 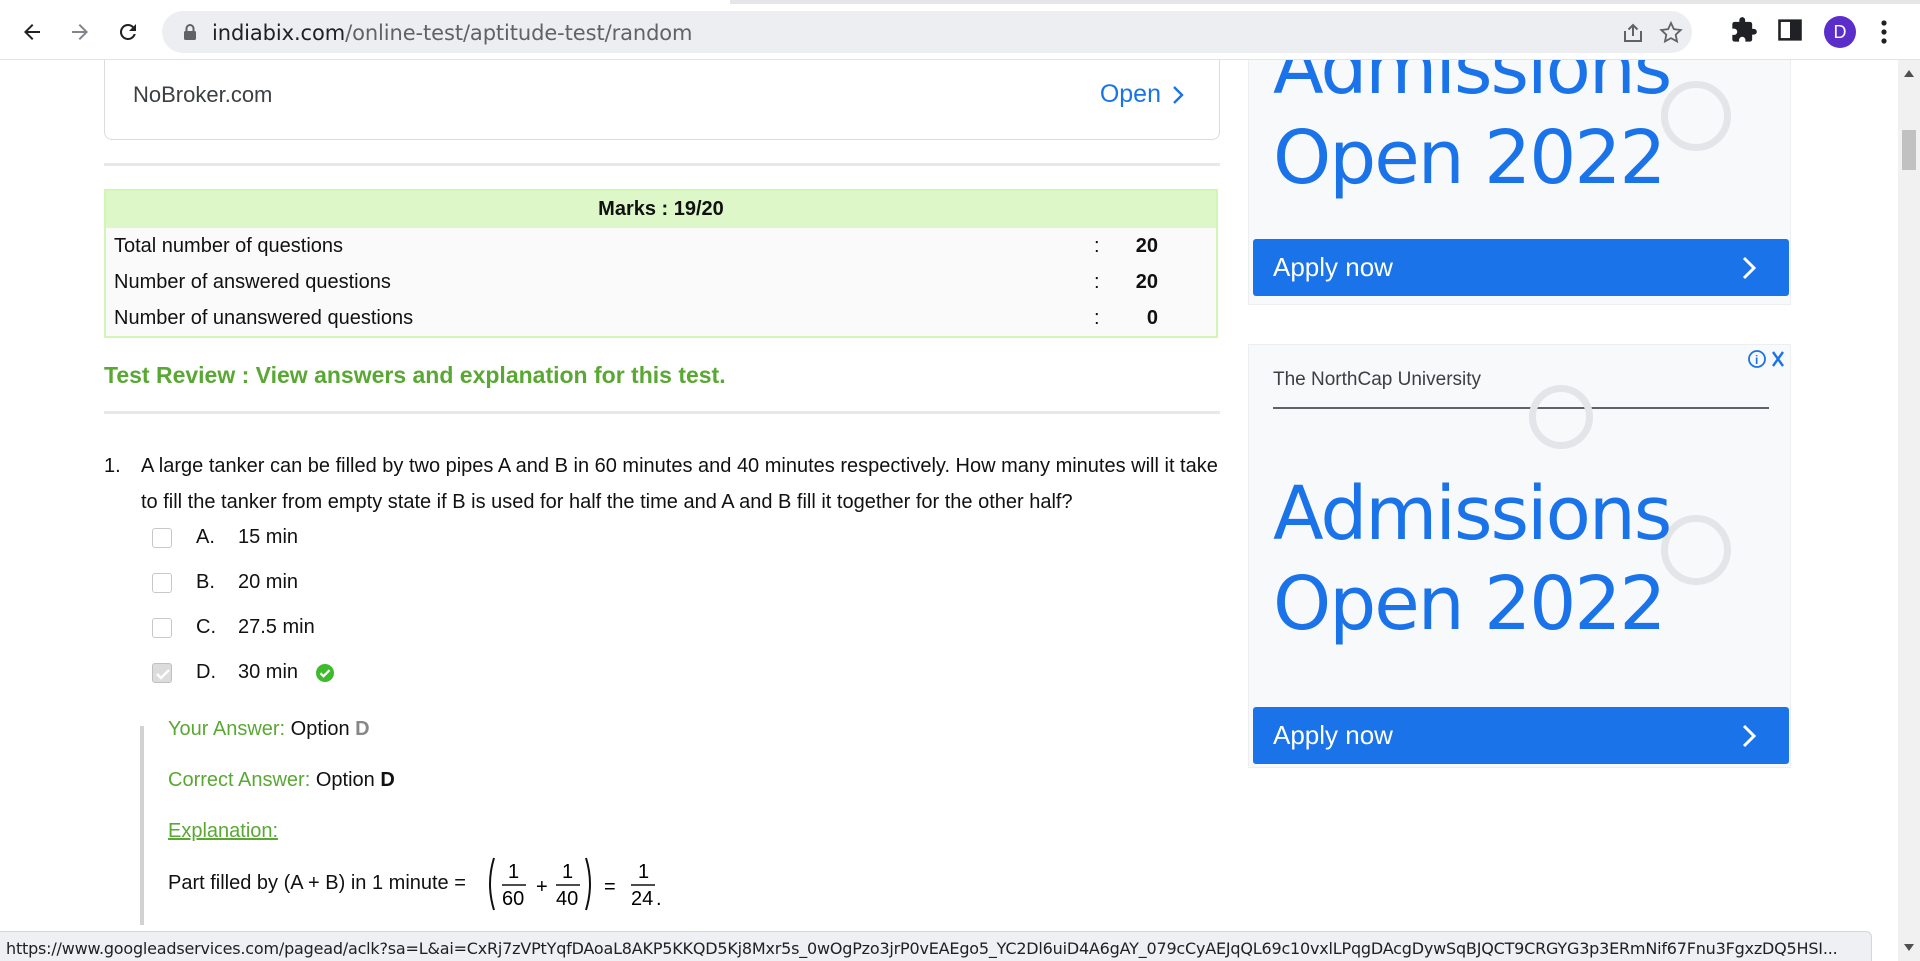 What do you see at coordinates (203, 94) in the screenshot?
I see `ad-advertiser-name: NoBroker.com` at bounding box center [203, 94].